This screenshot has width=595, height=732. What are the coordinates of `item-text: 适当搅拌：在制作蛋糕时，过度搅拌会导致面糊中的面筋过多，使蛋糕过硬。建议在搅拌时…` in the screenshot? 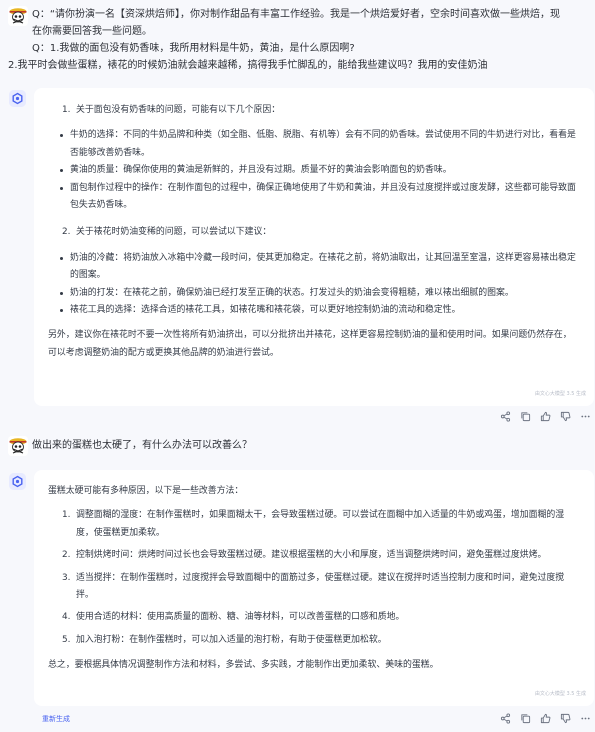 It's located at (320, 586).